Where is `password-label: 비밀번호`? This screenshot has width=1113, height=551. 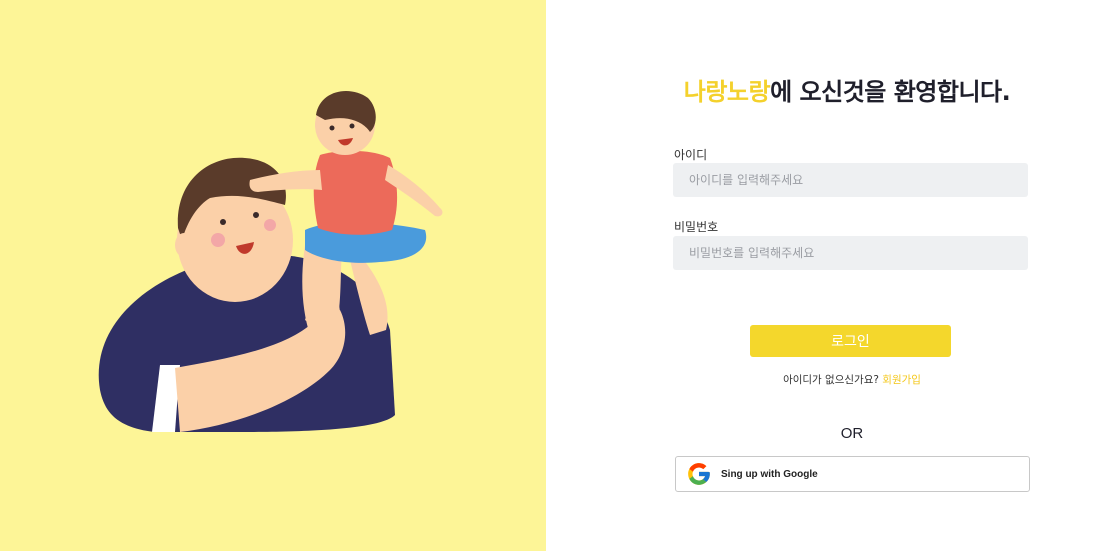 password-label: 비밀번호 is located at coordinates (696, 227).